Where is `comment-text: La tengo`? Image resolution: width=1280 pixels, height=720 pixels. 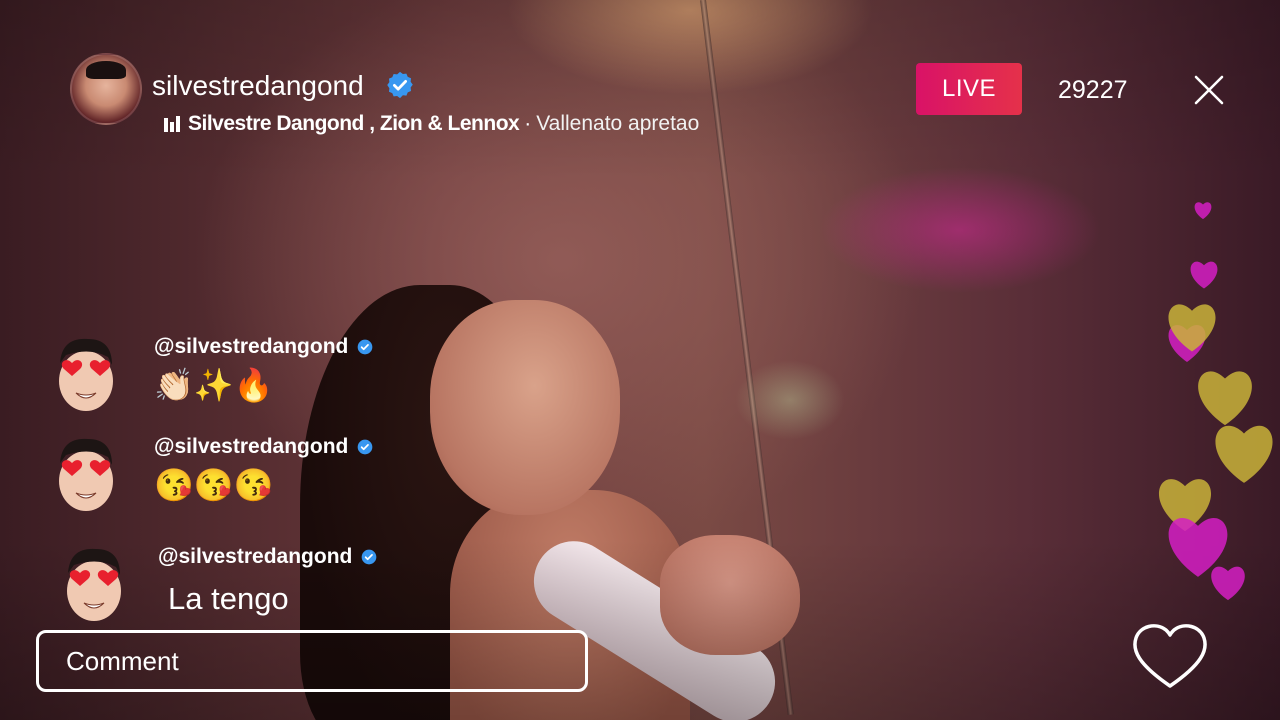
comment-text: La tengo is located at coordinates (228, 598).